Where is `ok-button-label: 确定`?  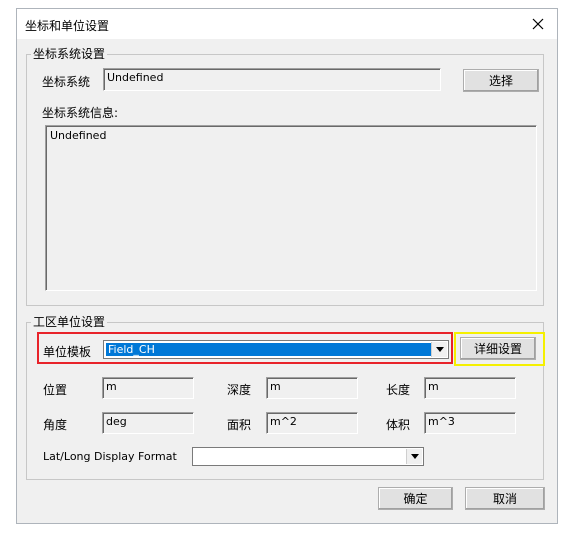 ok-button-label: 确定 is located at coordinates (415, 499).